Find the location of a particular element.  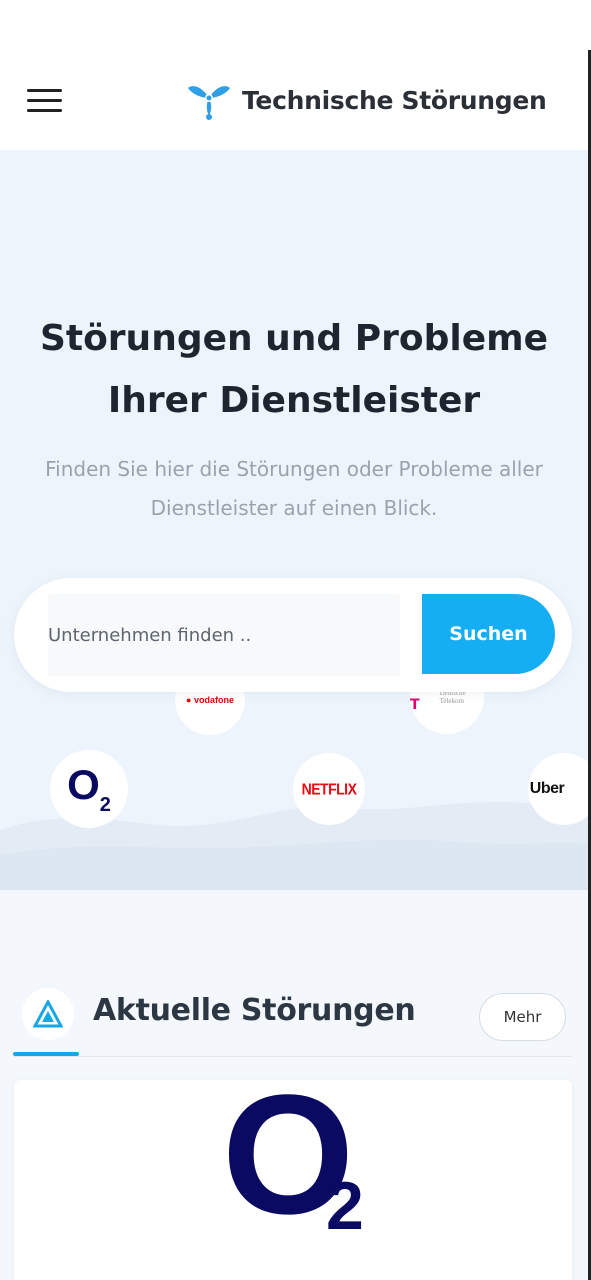

tab-active-indicator is located at coordinates (46, 1054).